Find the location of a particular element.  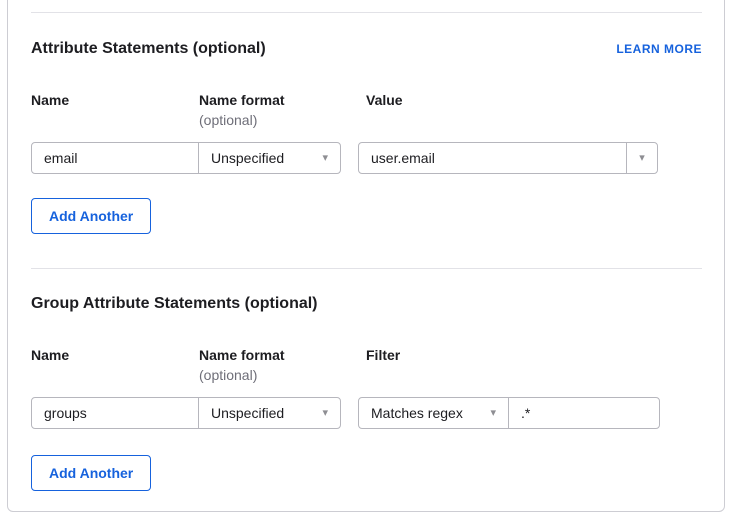

group-row: Unspecified ▾ is located at coordinates (186, 413).